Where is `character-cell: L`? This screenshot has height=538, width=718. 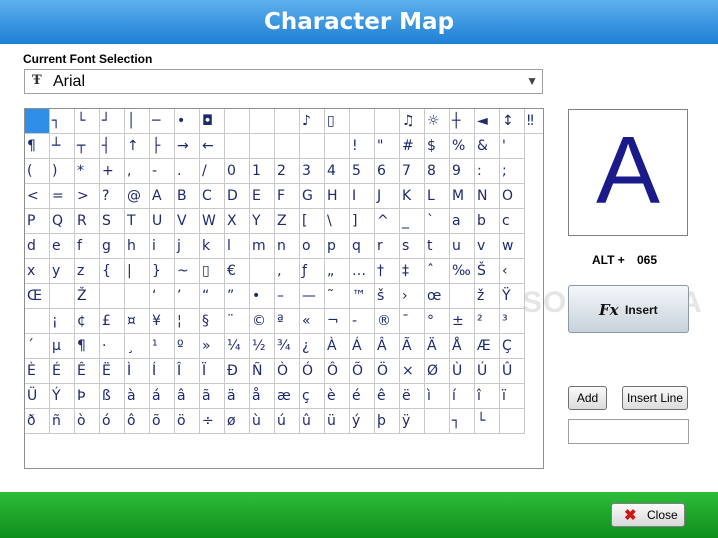
character-cell: L is located at coordinates (437, 196).